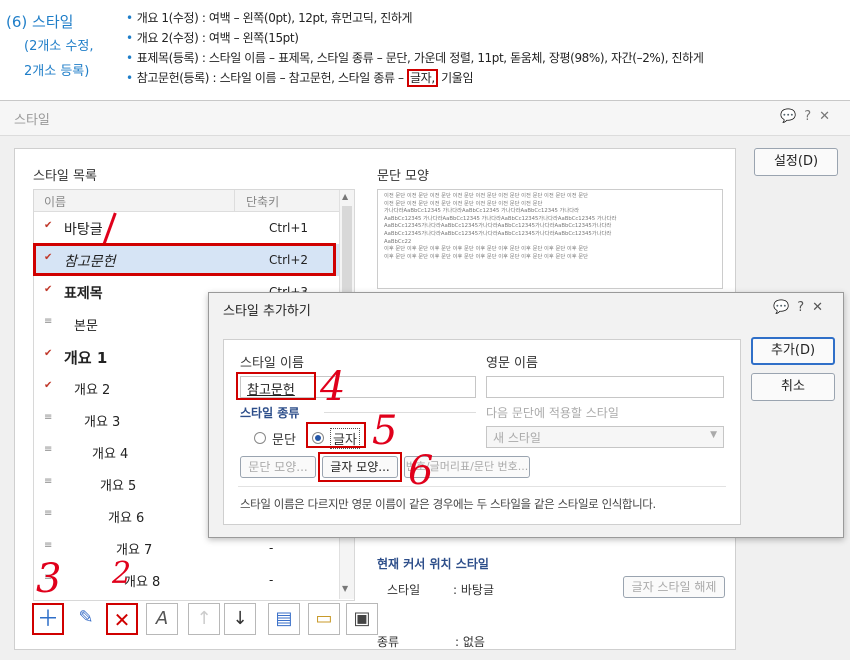  I want to click on list-item-name: 바탕글, so click(83, 230).